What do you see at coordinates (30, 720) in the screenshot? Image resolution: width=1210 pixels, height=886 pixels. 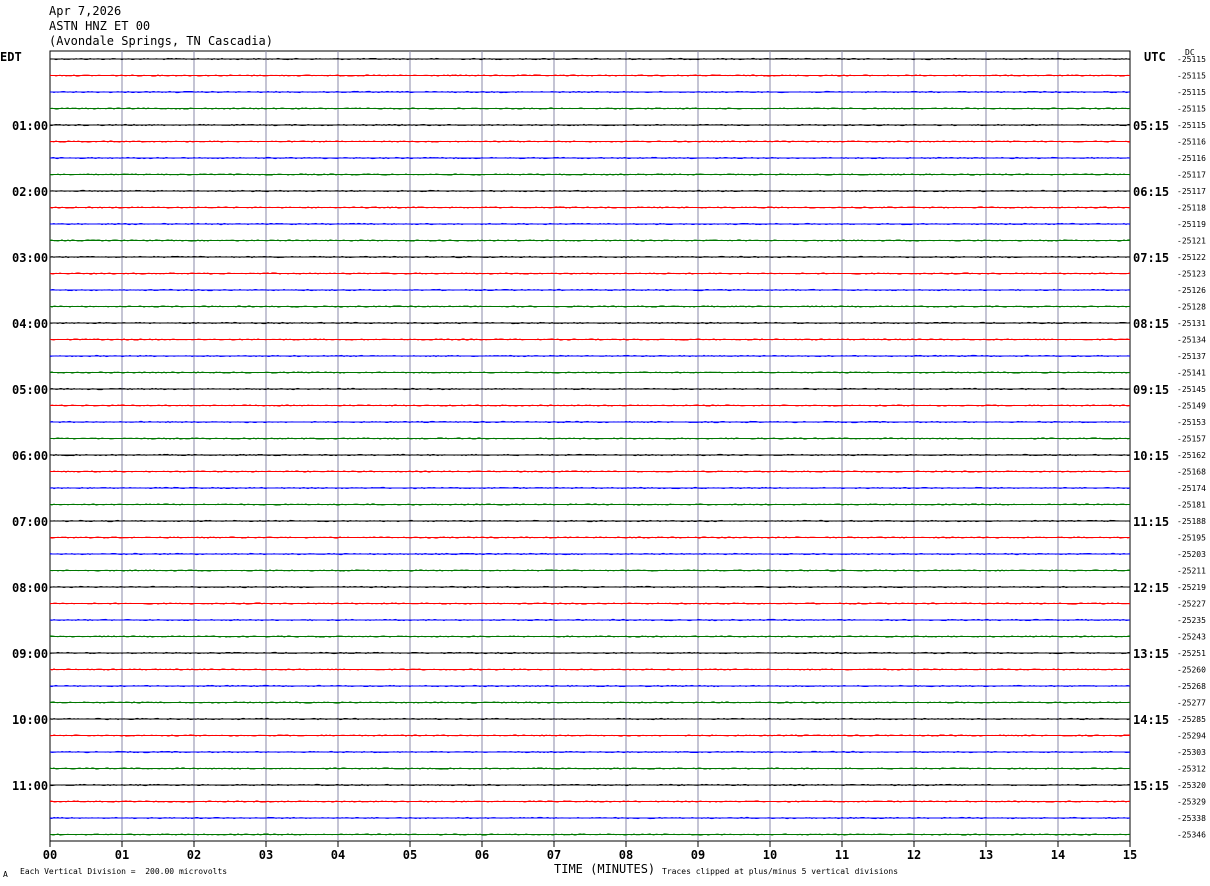 I see `left-hour-label: 10:00` at bounding box center [30, 720].